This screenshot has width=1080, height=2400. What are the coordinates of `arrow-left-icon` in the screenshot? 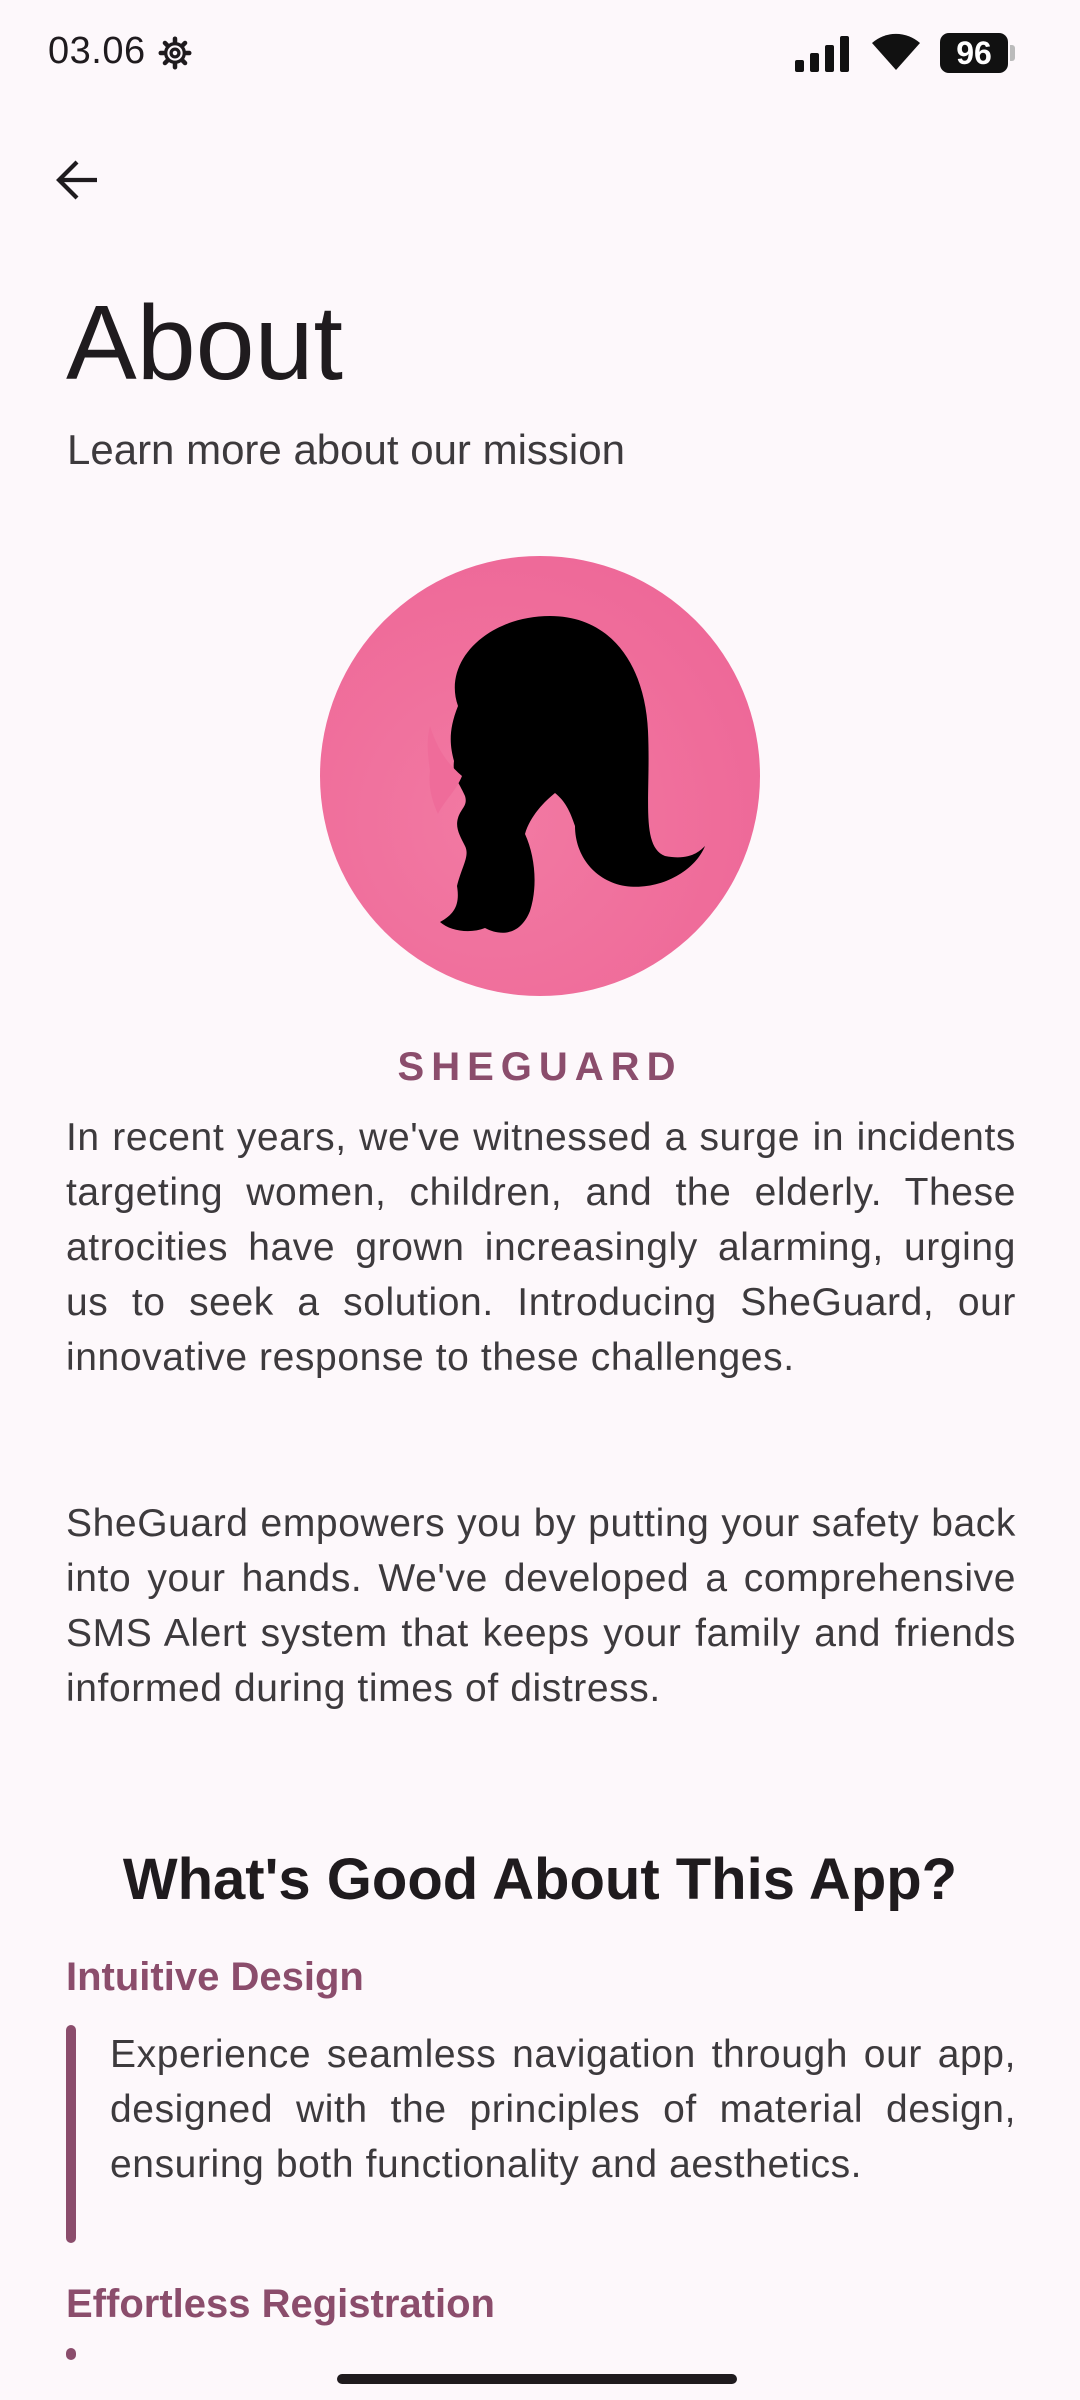 It's located at (77, 182).